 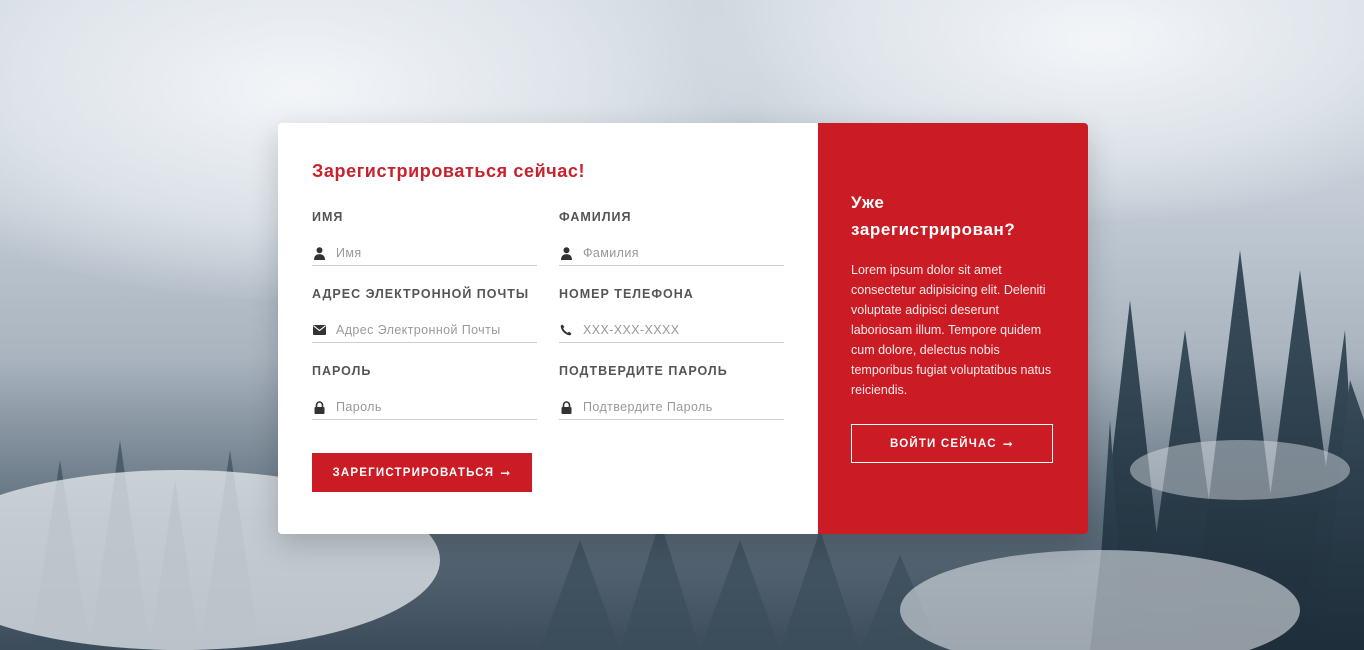 What do you see at coordinates (678, 253) in the screenshot?
I see `last-name-input` at bounding box center [678, 253].